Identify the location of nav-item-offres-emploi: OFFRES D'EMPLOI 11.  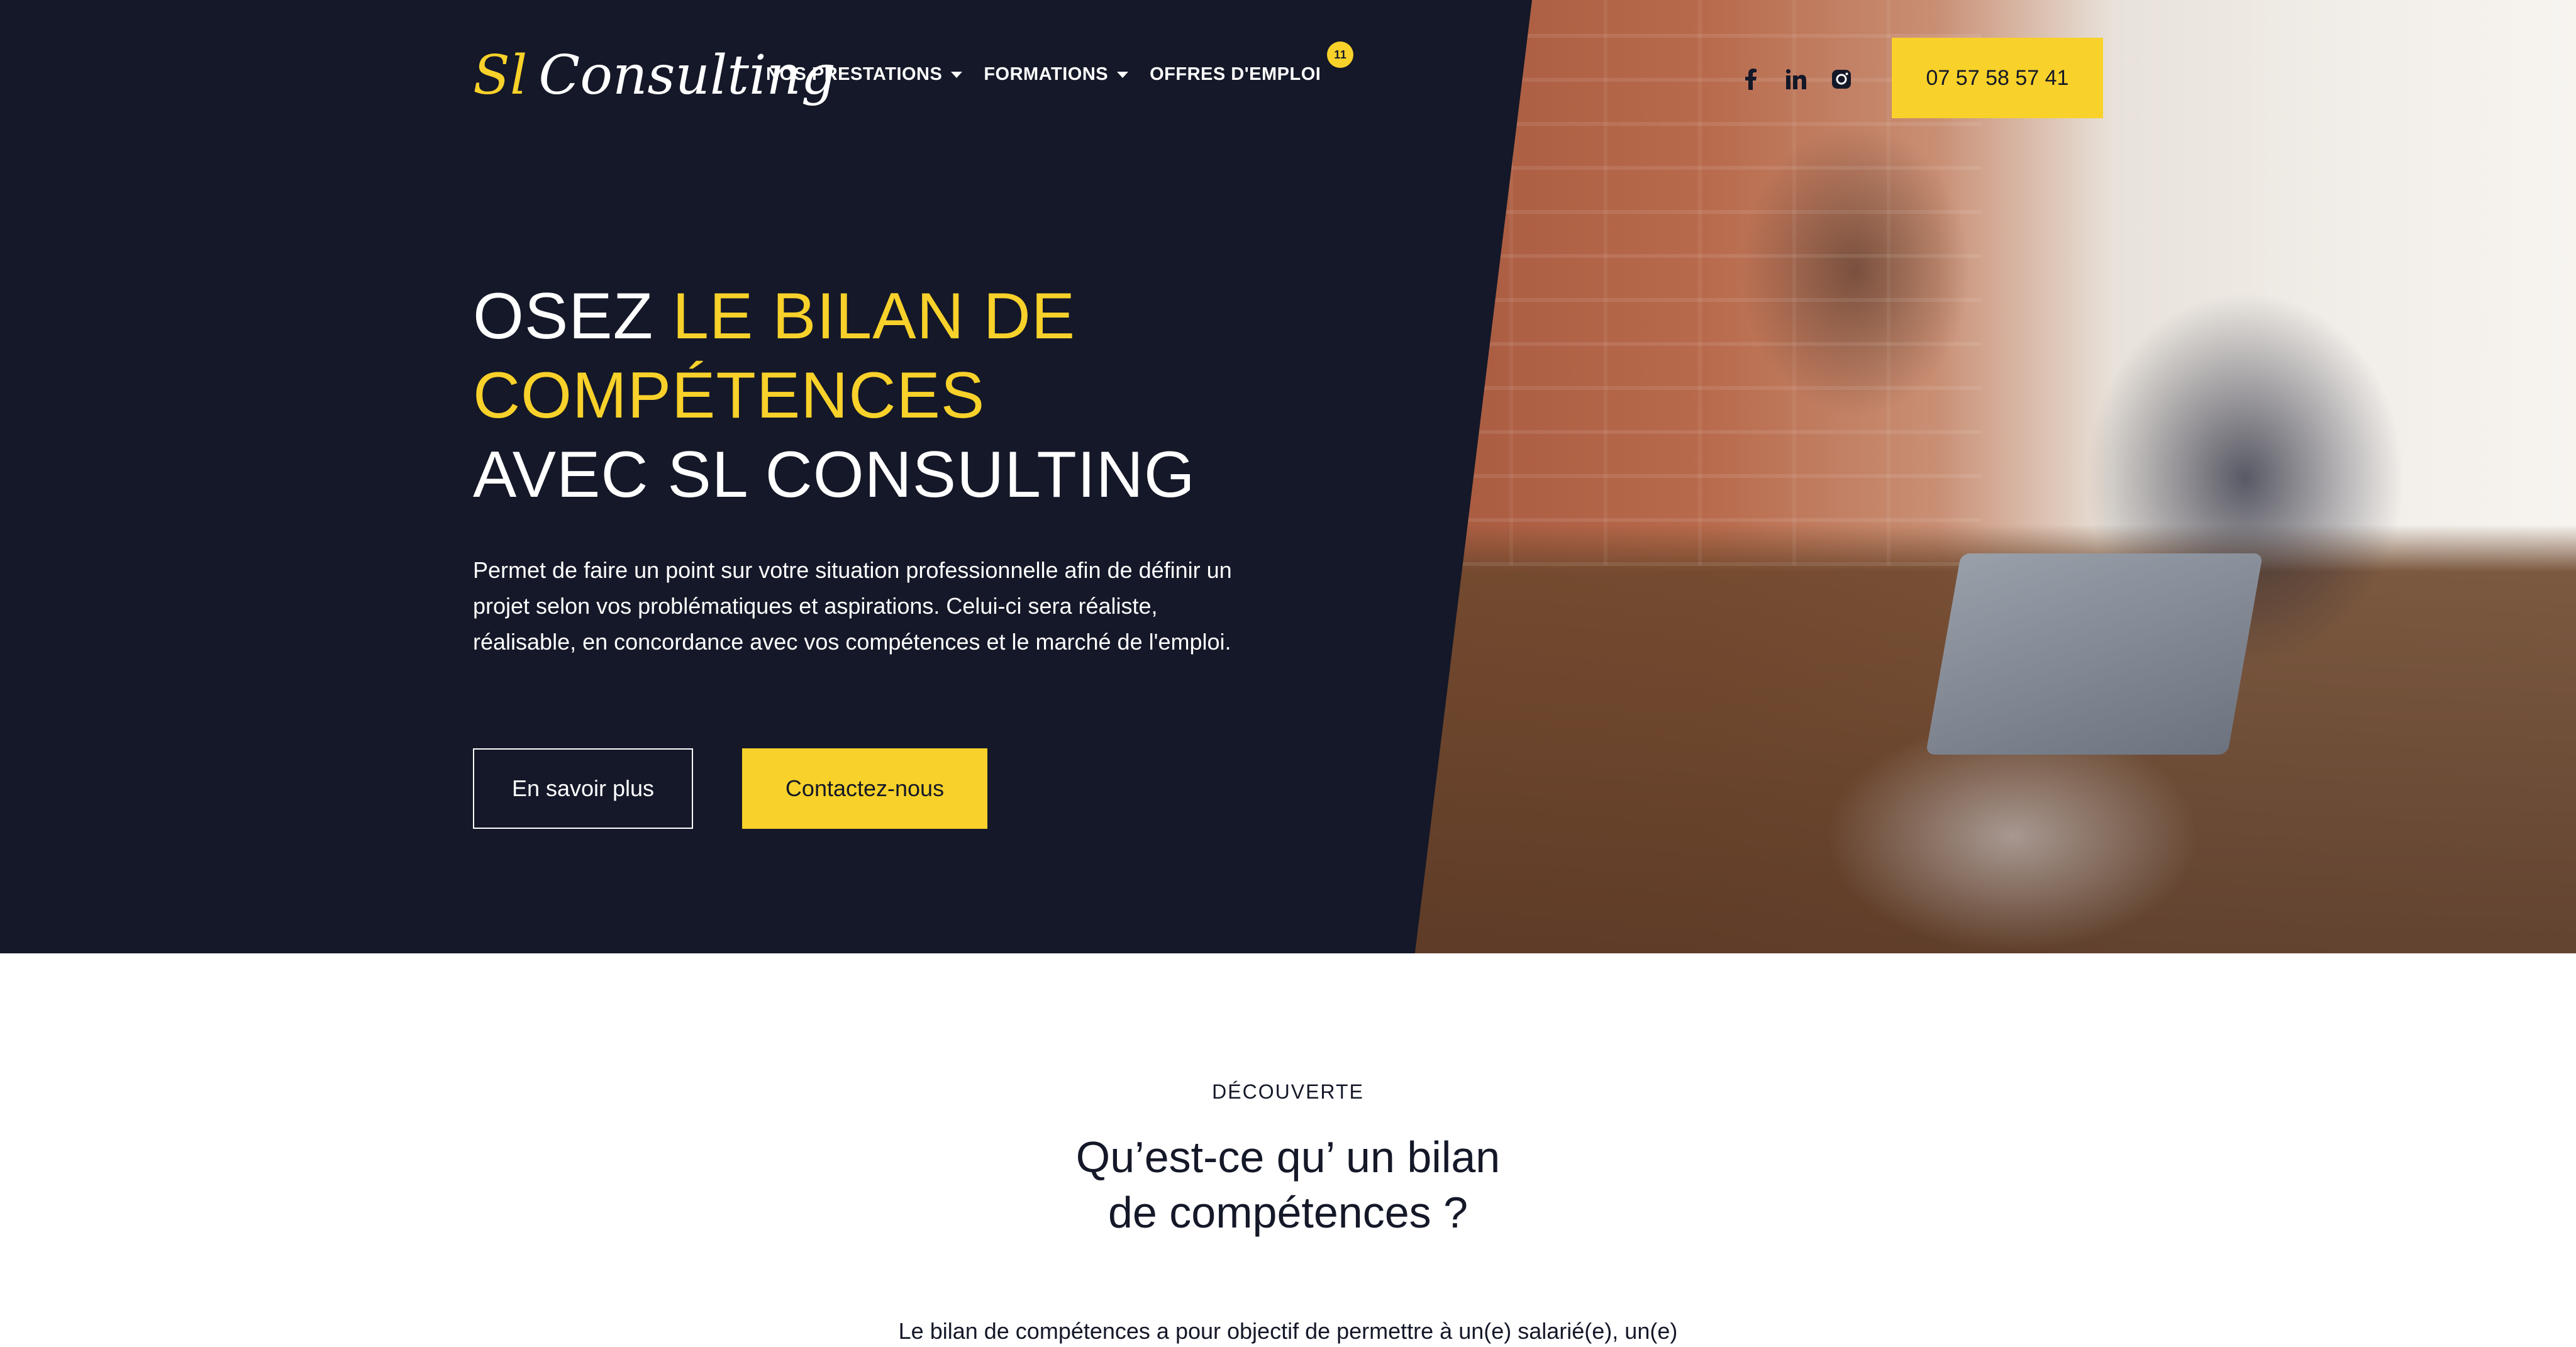
(1252, 63).